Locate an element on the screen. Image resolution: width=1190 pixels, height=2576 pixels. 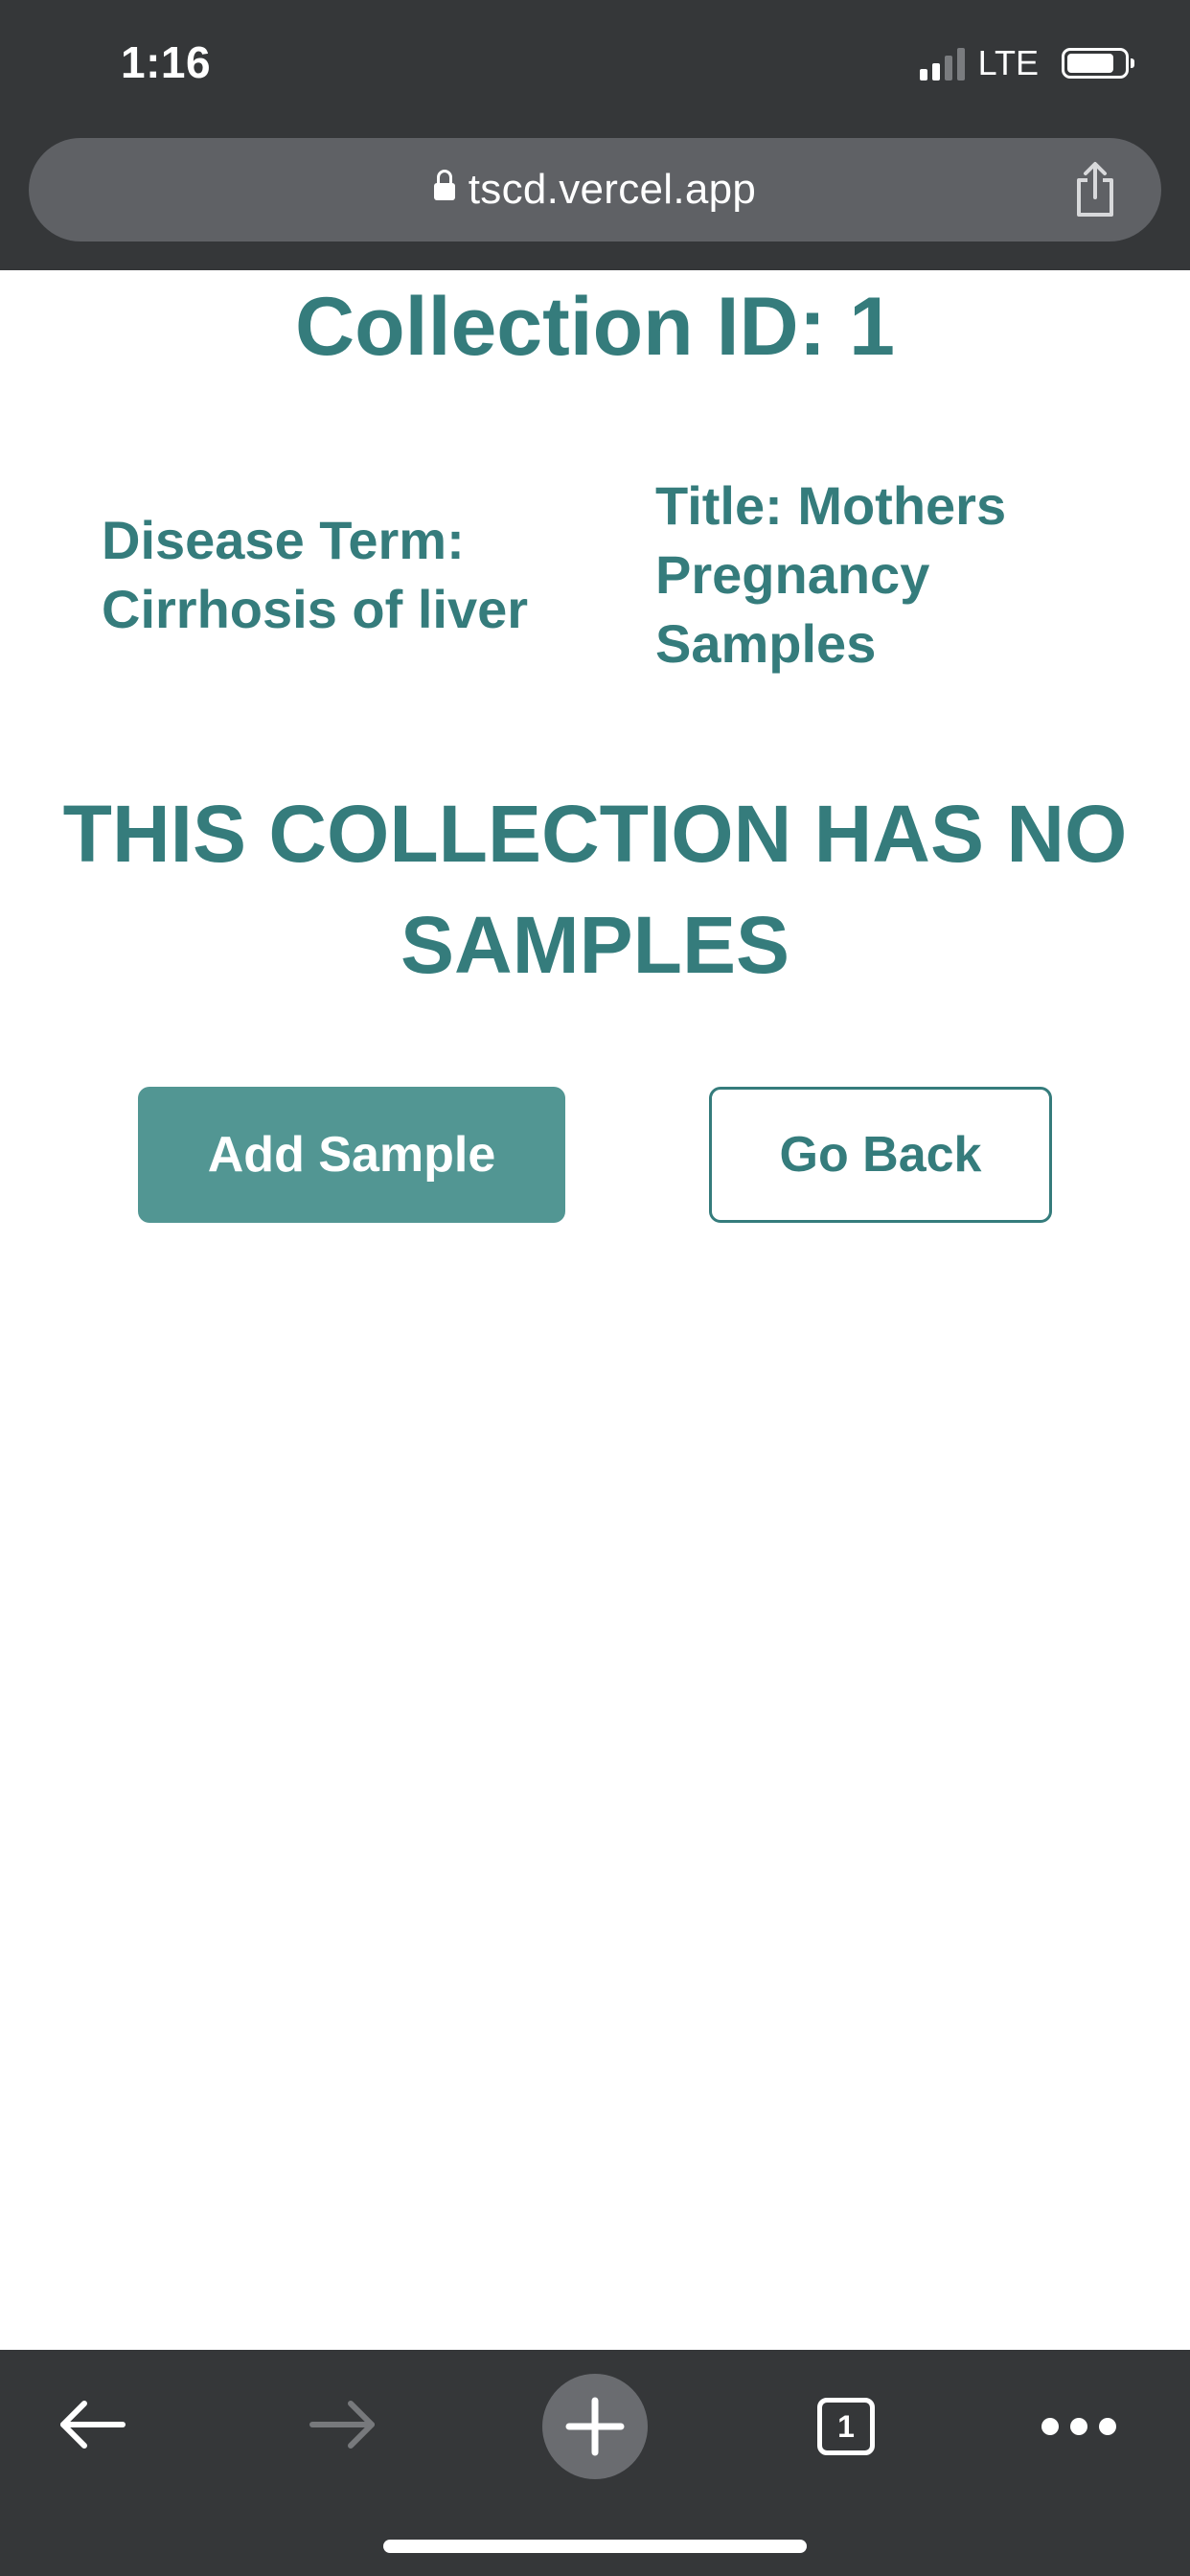
collection-title-line-2: Pregnancy is located at coordinates (793, 574).